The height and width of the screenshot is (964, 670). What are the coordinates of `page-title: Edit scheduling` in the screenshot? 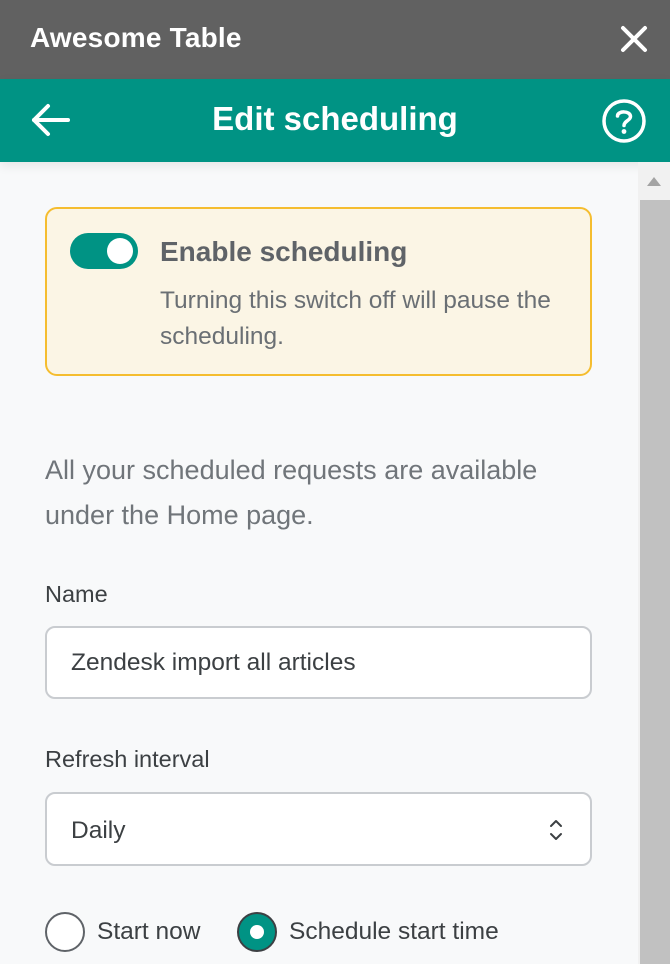 It's located at (335, 118).